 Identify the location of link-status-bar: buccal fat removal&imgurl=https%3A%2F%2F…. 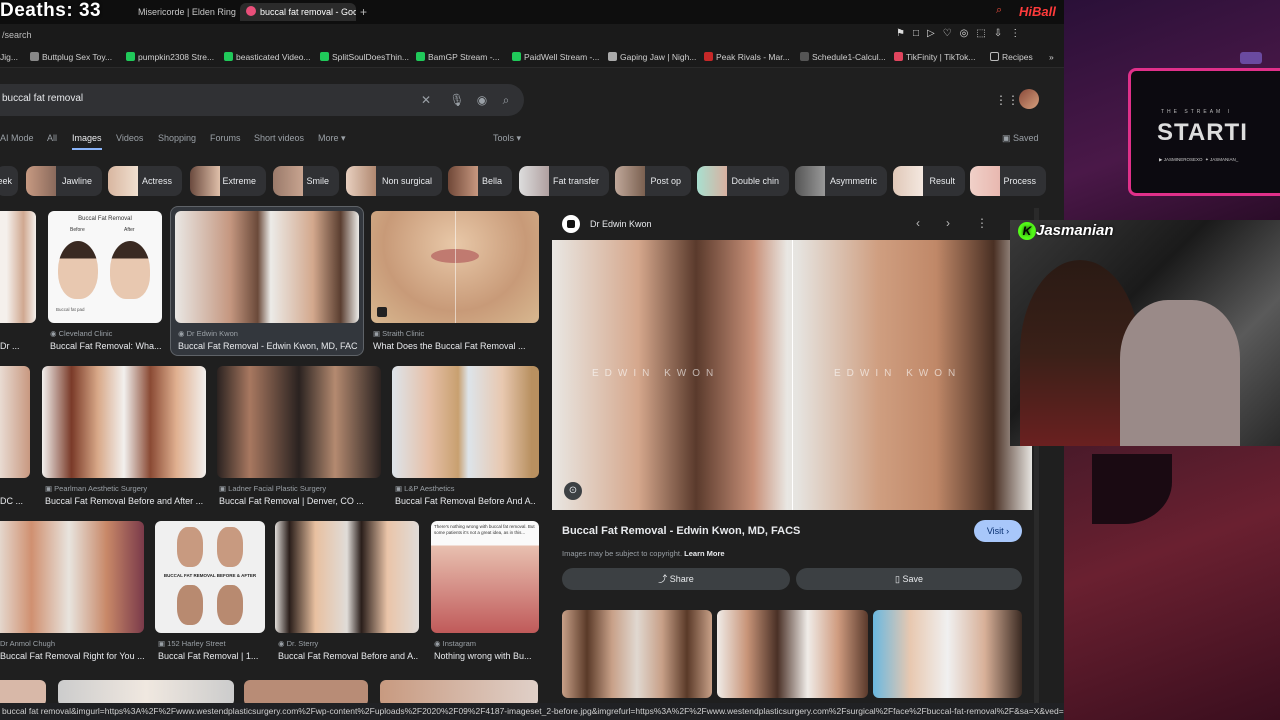
(532, 711).